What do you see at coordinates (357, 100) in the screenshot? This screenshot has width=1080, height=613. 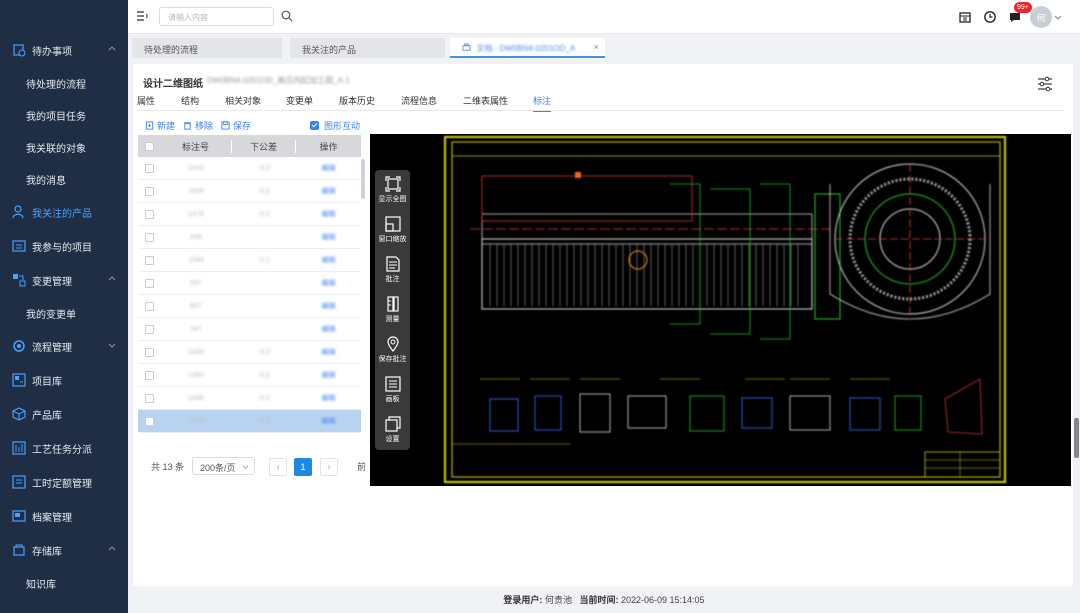 I see `tab-version-history: 版本历史` at bounding box center [357, 100].